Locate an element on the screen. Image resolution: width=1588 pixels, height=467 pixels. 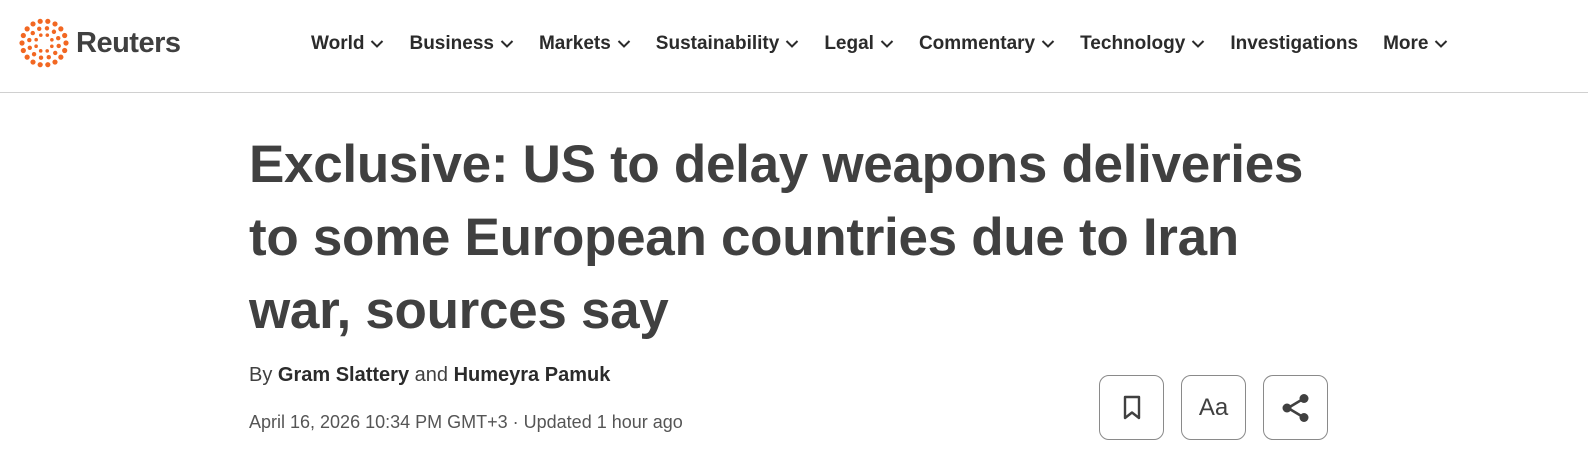
nav-item-investigations: Investigations is located at coordinates (1294, 44).